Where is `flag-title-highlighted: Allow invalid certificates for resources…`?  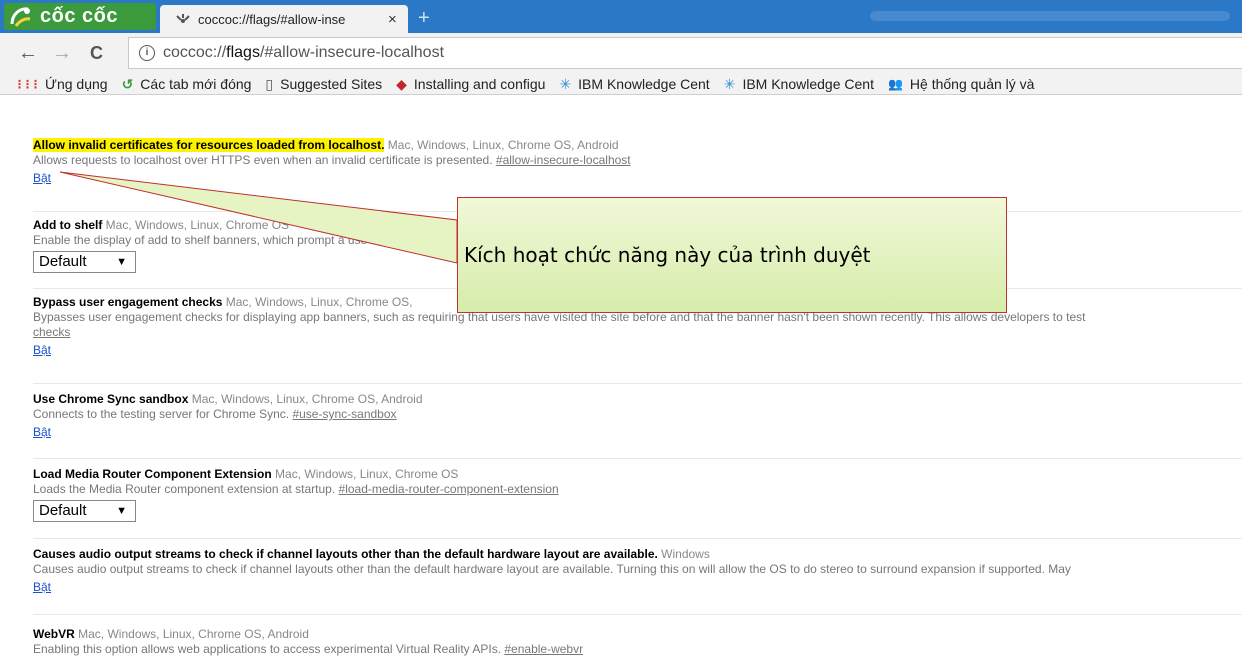 flag-title-highlighted: Allow invalid certificates for resources… is located at coordinates (209, 145).